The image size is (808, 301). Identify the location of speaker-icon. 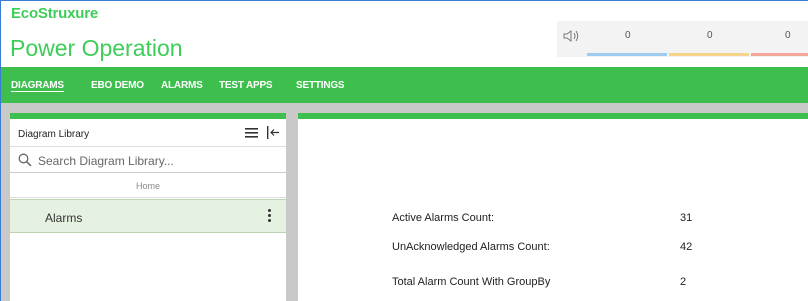
(572, 36).